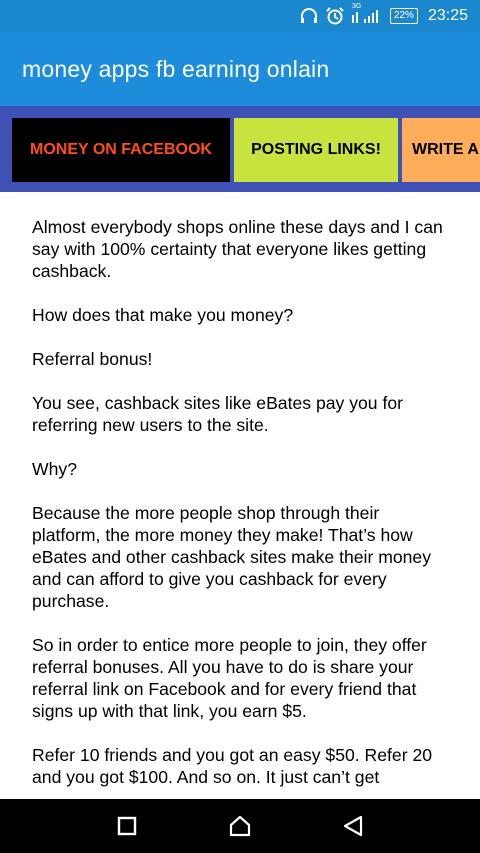 The width and height of the screenshot is (480, 853). I want to click on tab-label: MONEY ON FACEBOOK, so click(121, 149).